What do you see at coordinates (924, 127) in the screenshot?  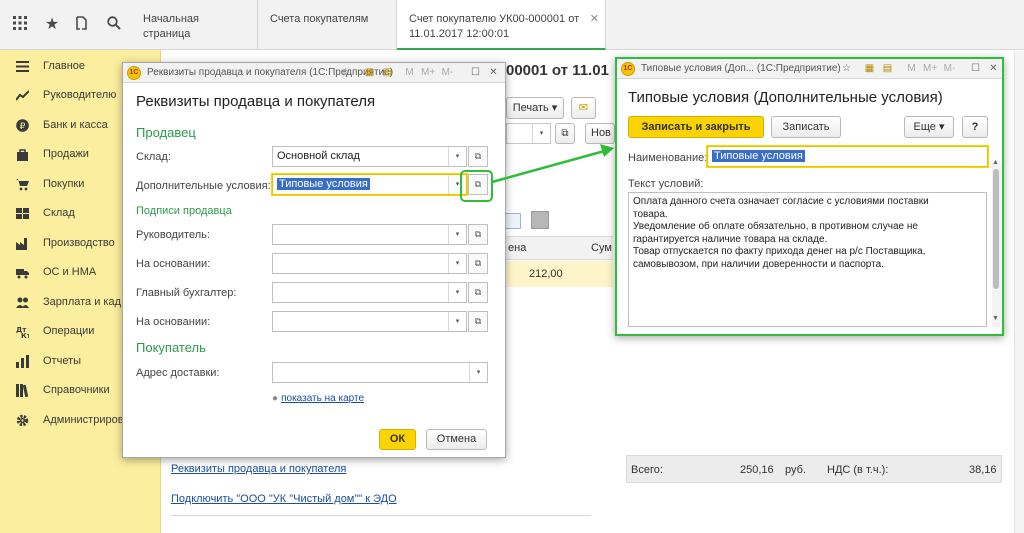 I see `more-button-label: Еще` at bounding box center [924, 127].